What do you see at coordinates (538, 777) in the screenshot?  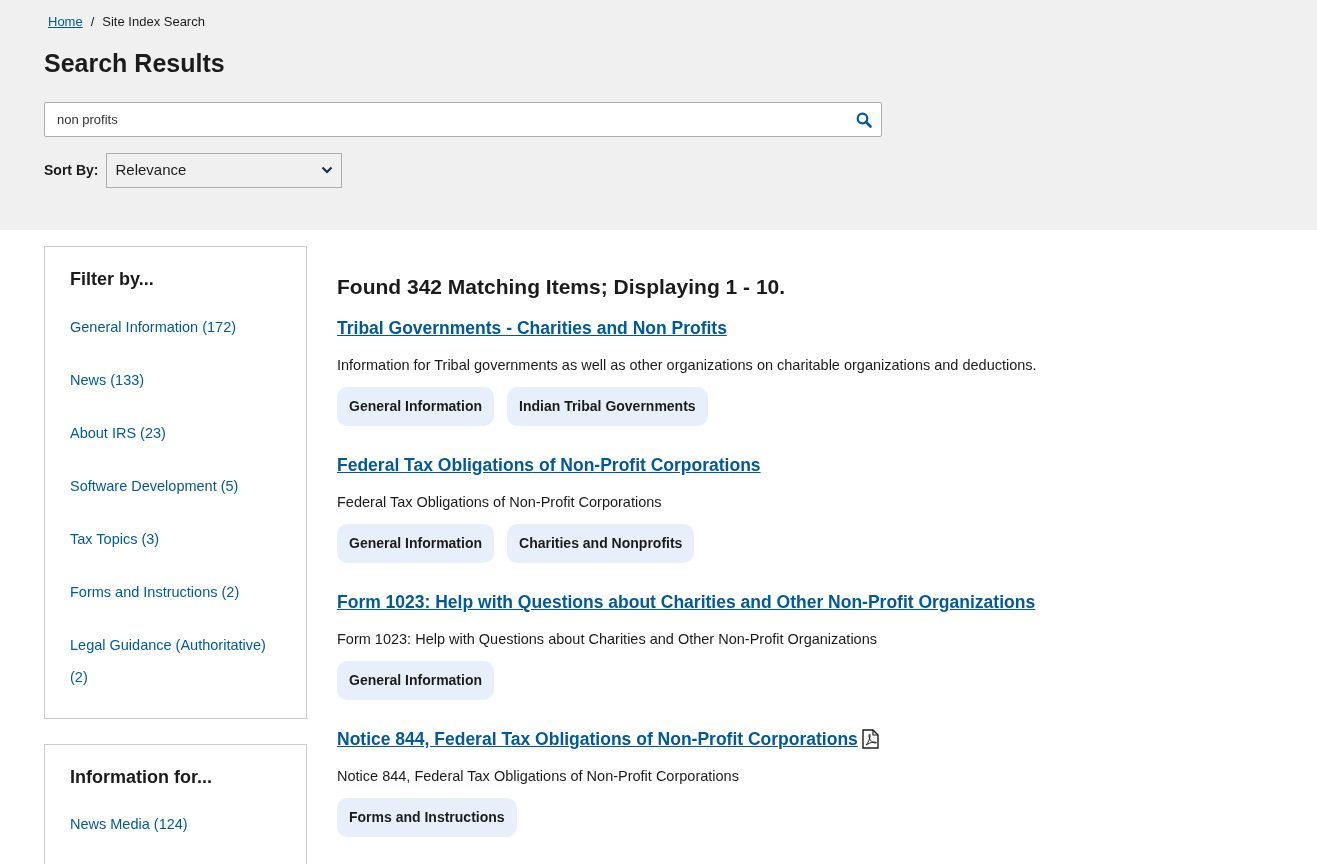 I see `result-description: Notice 844, Federal Tax Obligations of Non-Profit Corporations` at bounding box center [538, 777].